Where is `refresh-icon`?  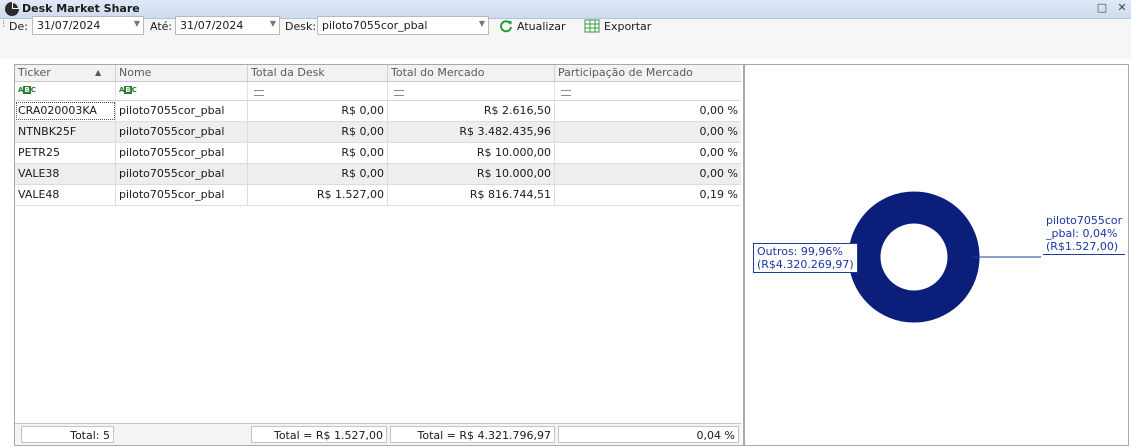 refresh-icon is located at coordinates (506, 26).